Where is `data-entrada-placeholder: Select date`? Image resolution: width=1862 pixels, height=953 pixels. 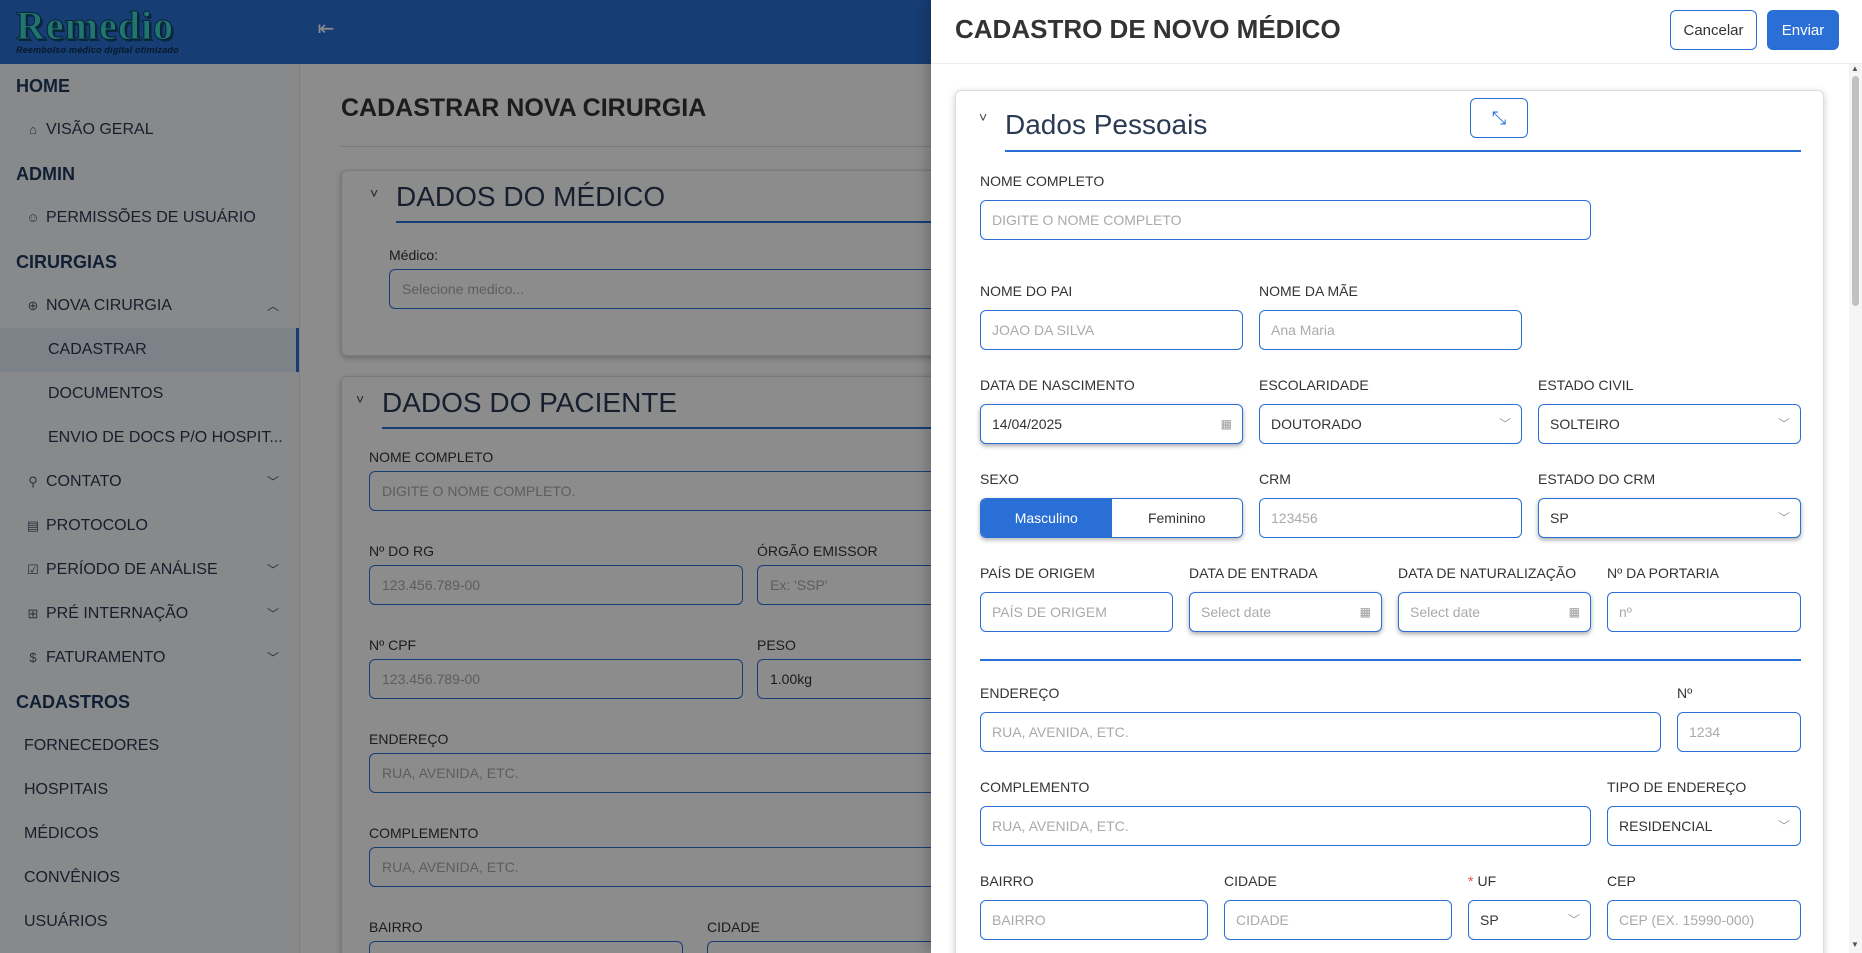 data-entrada-placeholder: Select date is located at coordinates (1236, 612).